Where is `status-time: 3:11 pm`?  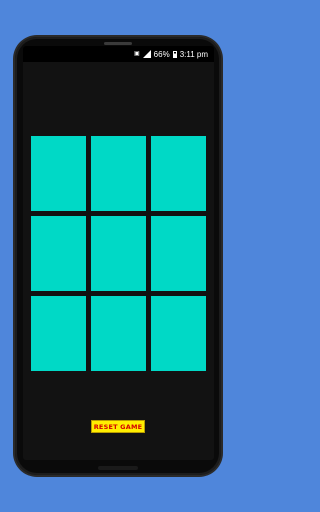 status-time: 3:11 pm is located at coordinates (193, 54).